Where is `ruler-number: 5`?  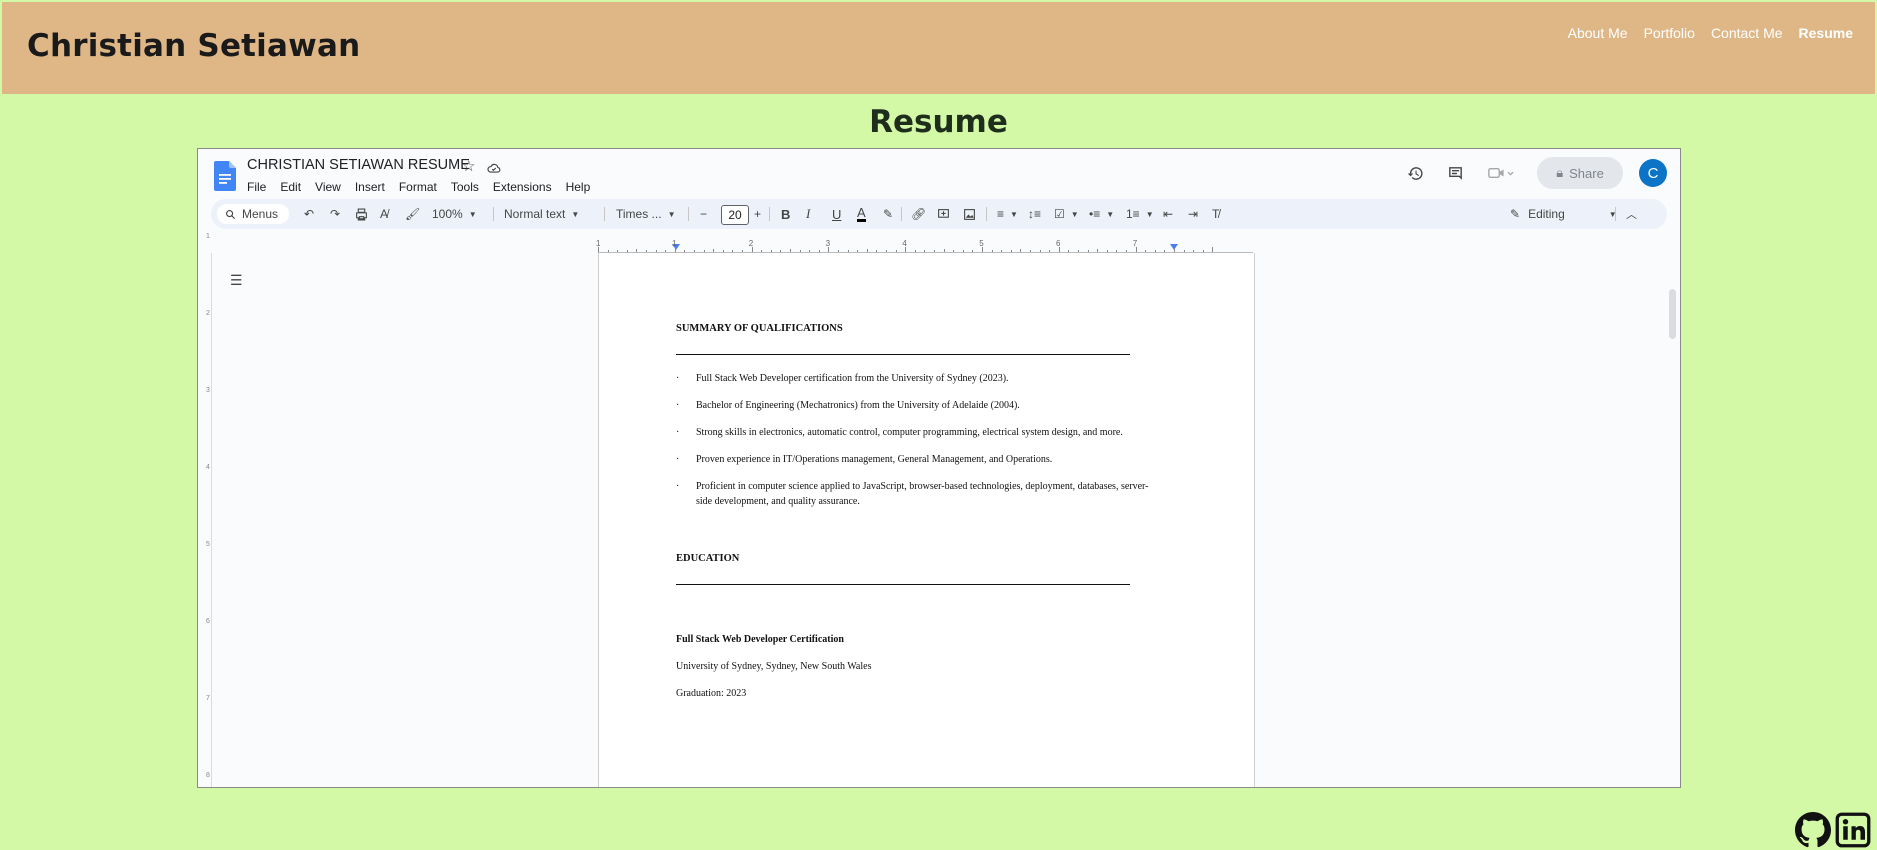
ruler-number: 5 is located at coordinates (981, 243).